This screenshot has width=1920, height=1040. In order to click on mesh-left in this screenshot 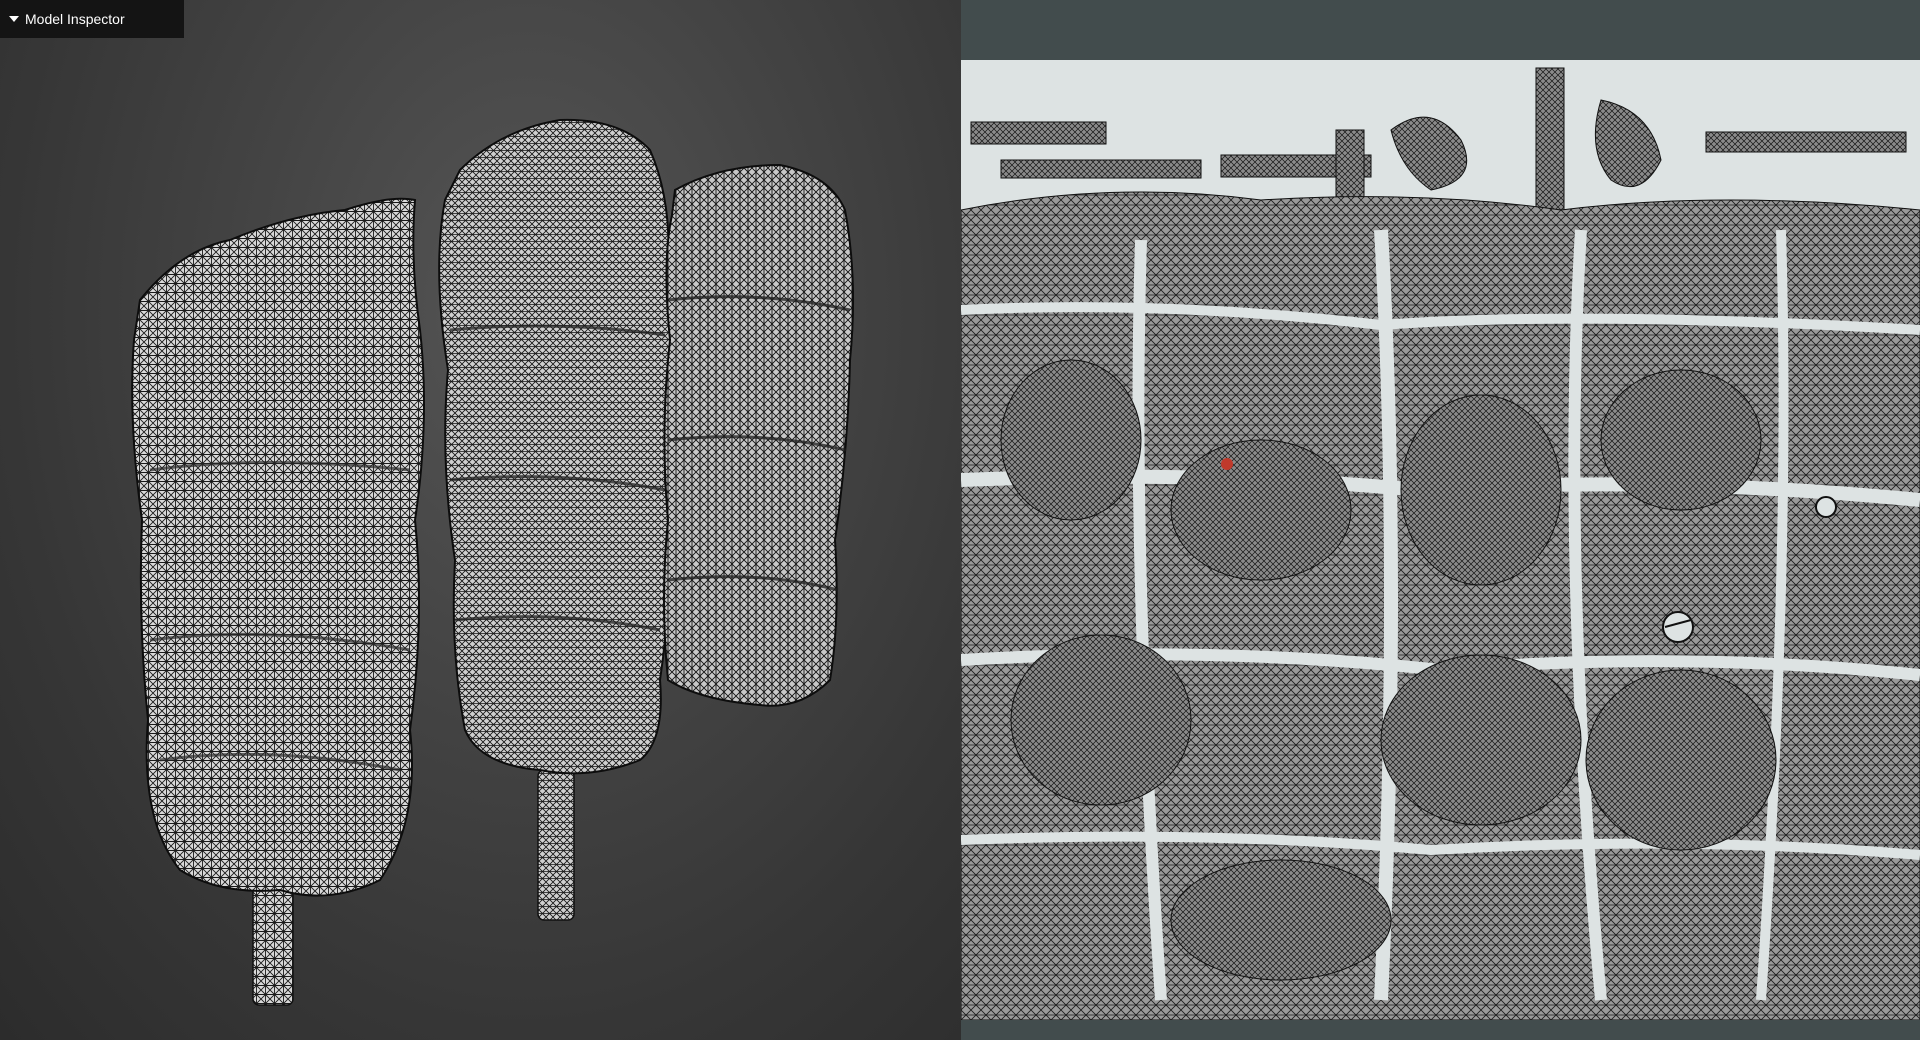, I will do `click(278, 601)`.